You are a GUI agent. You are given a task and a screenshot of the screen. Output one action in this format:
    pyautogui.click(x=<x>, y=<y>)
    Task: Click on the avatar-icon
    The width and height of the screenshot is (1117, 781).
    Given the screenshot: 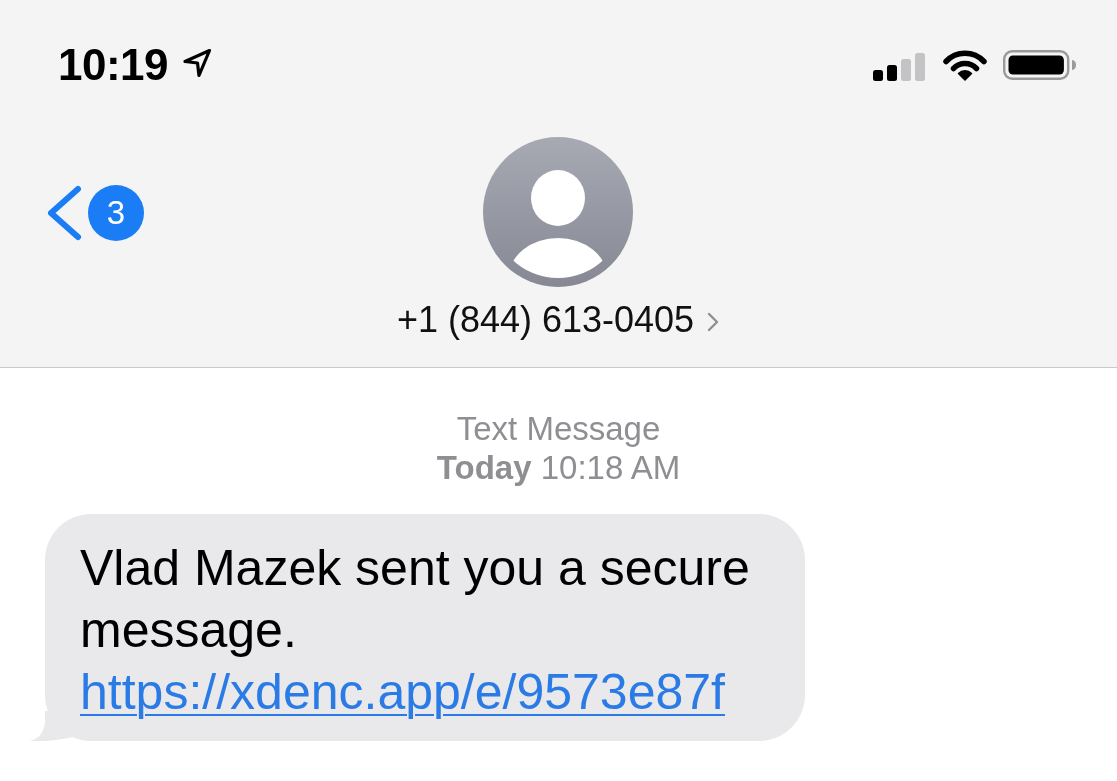 What is the action you would take?
    pyautogui.click(x=558, y=212)
    